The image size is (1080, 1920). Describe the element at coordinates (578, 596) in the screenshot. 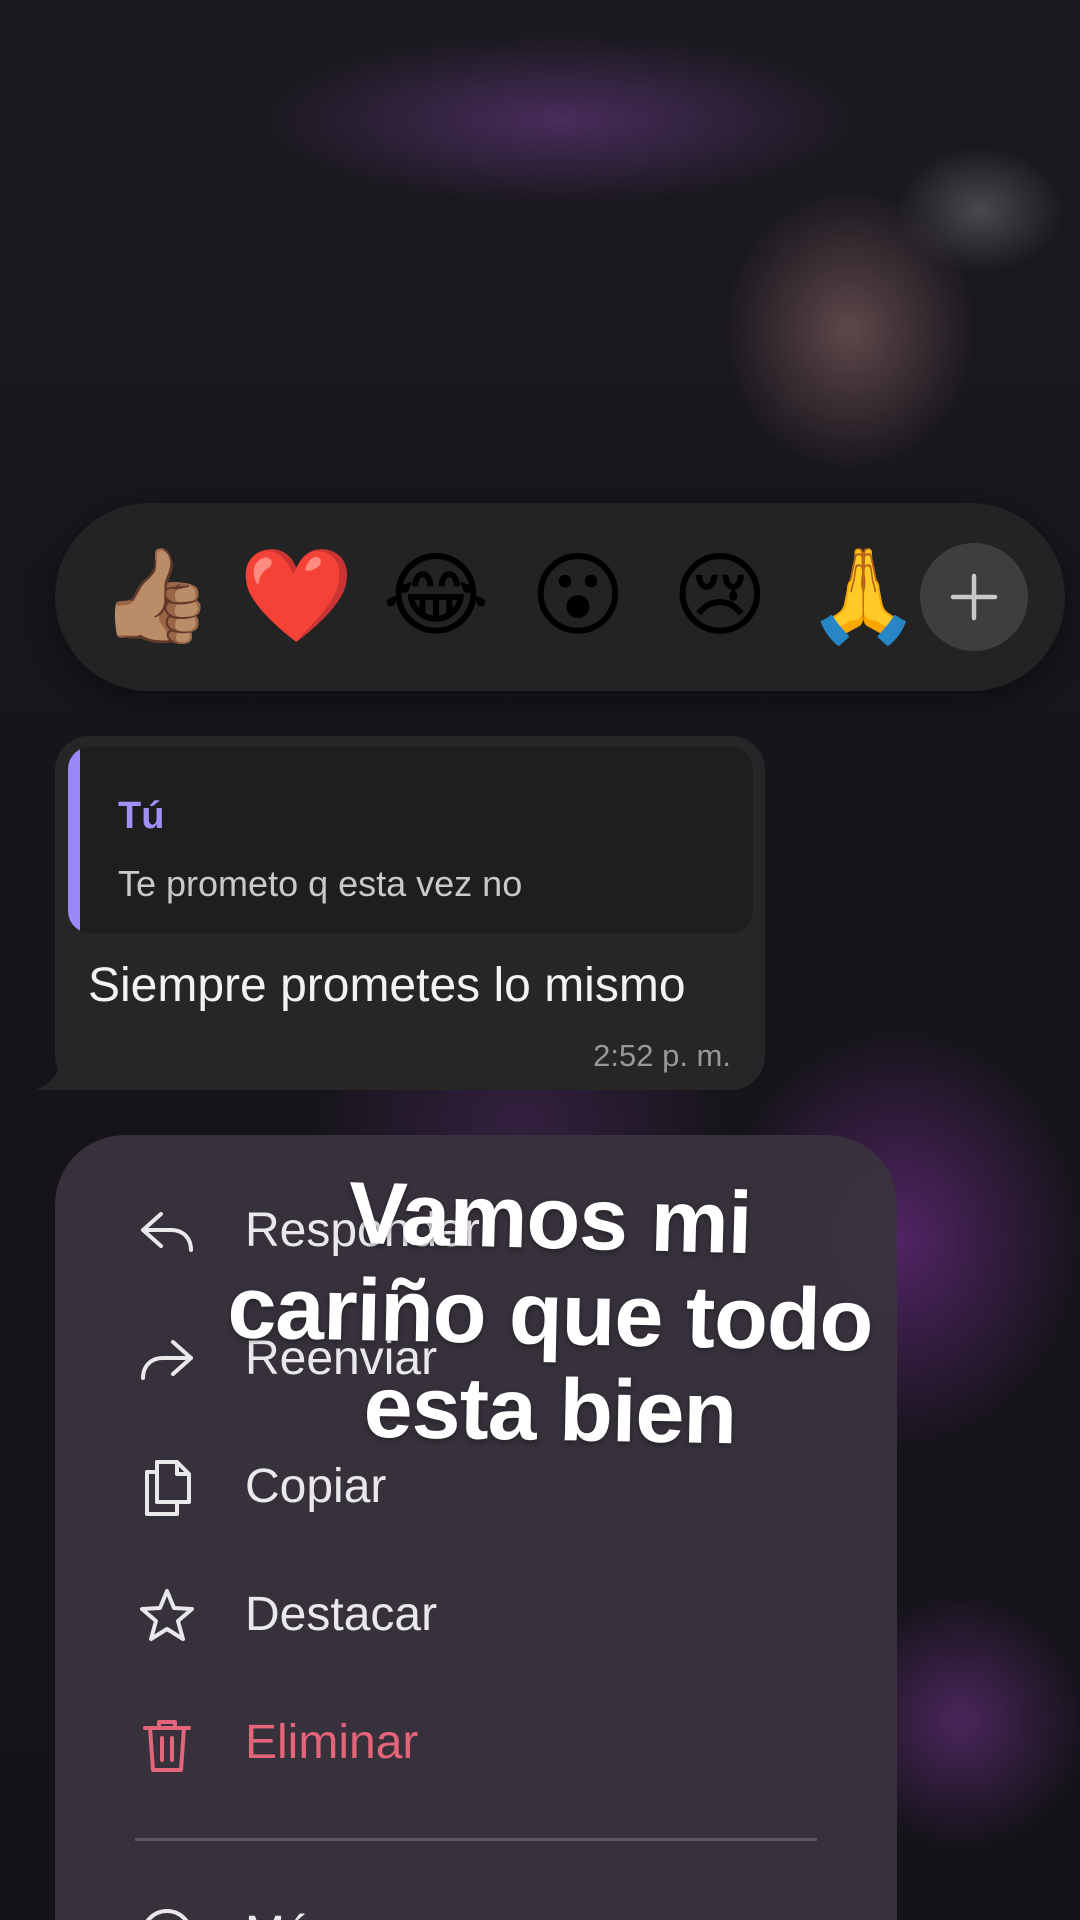

I see `reaction-surprised: 😮` at that location.